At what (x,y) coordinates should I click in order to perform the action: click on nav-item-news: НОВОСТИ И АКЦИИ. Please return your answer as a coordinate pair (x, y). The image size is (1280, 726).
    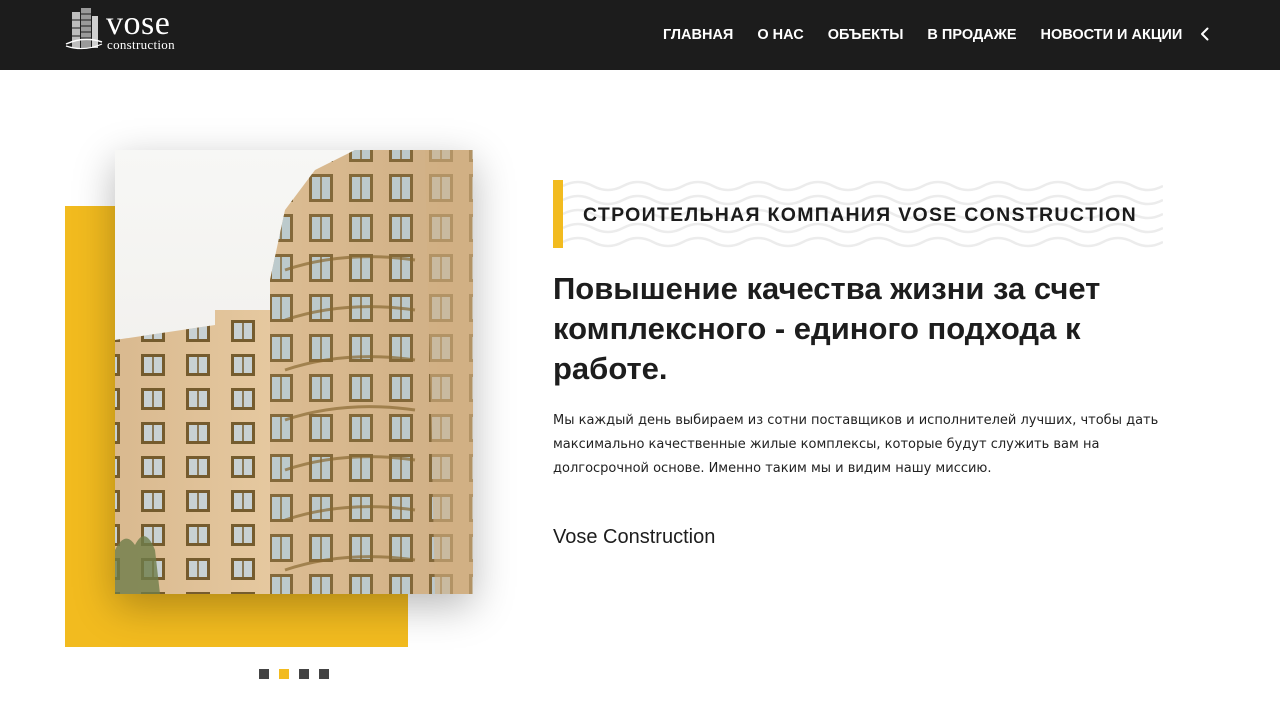
    Looking at the image, I should click on (1112, 35).